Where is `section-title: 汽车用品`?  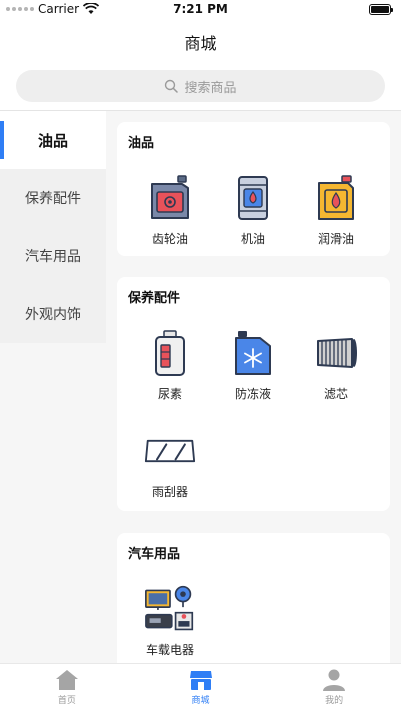
section-title: 汽车用品 is located at coordinates (154, 554).